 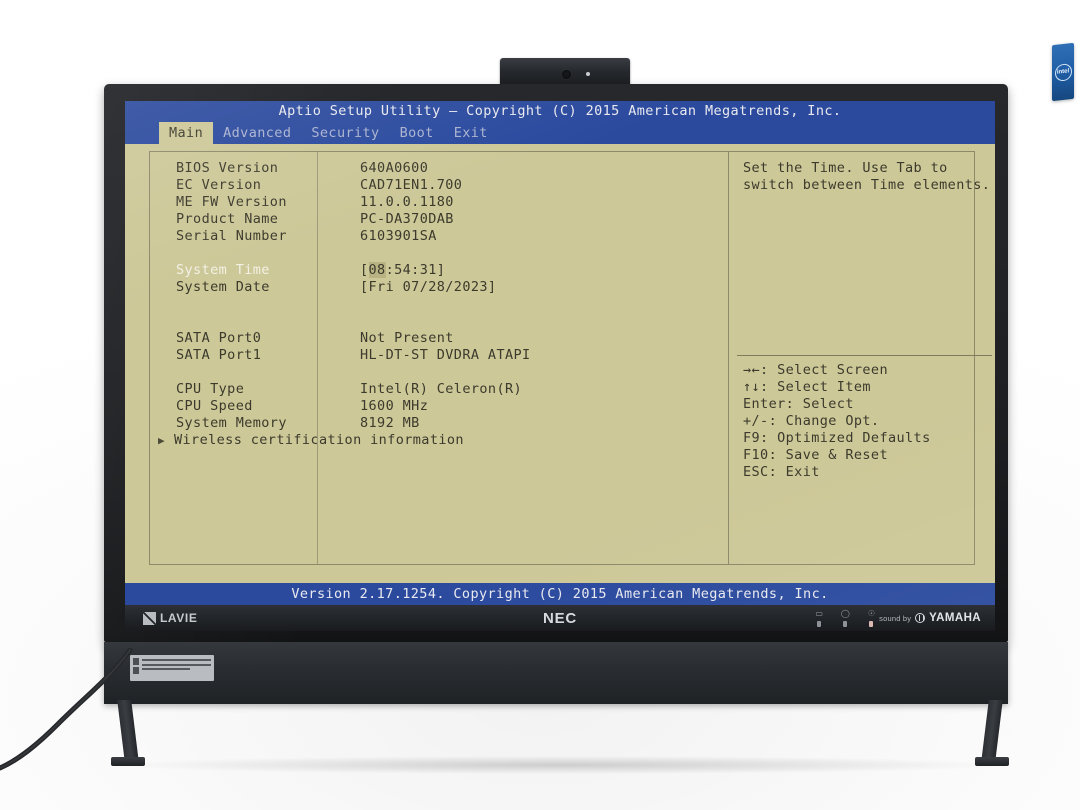 I want to click on drive-indicator: ◯, so click(x=845, y=617).